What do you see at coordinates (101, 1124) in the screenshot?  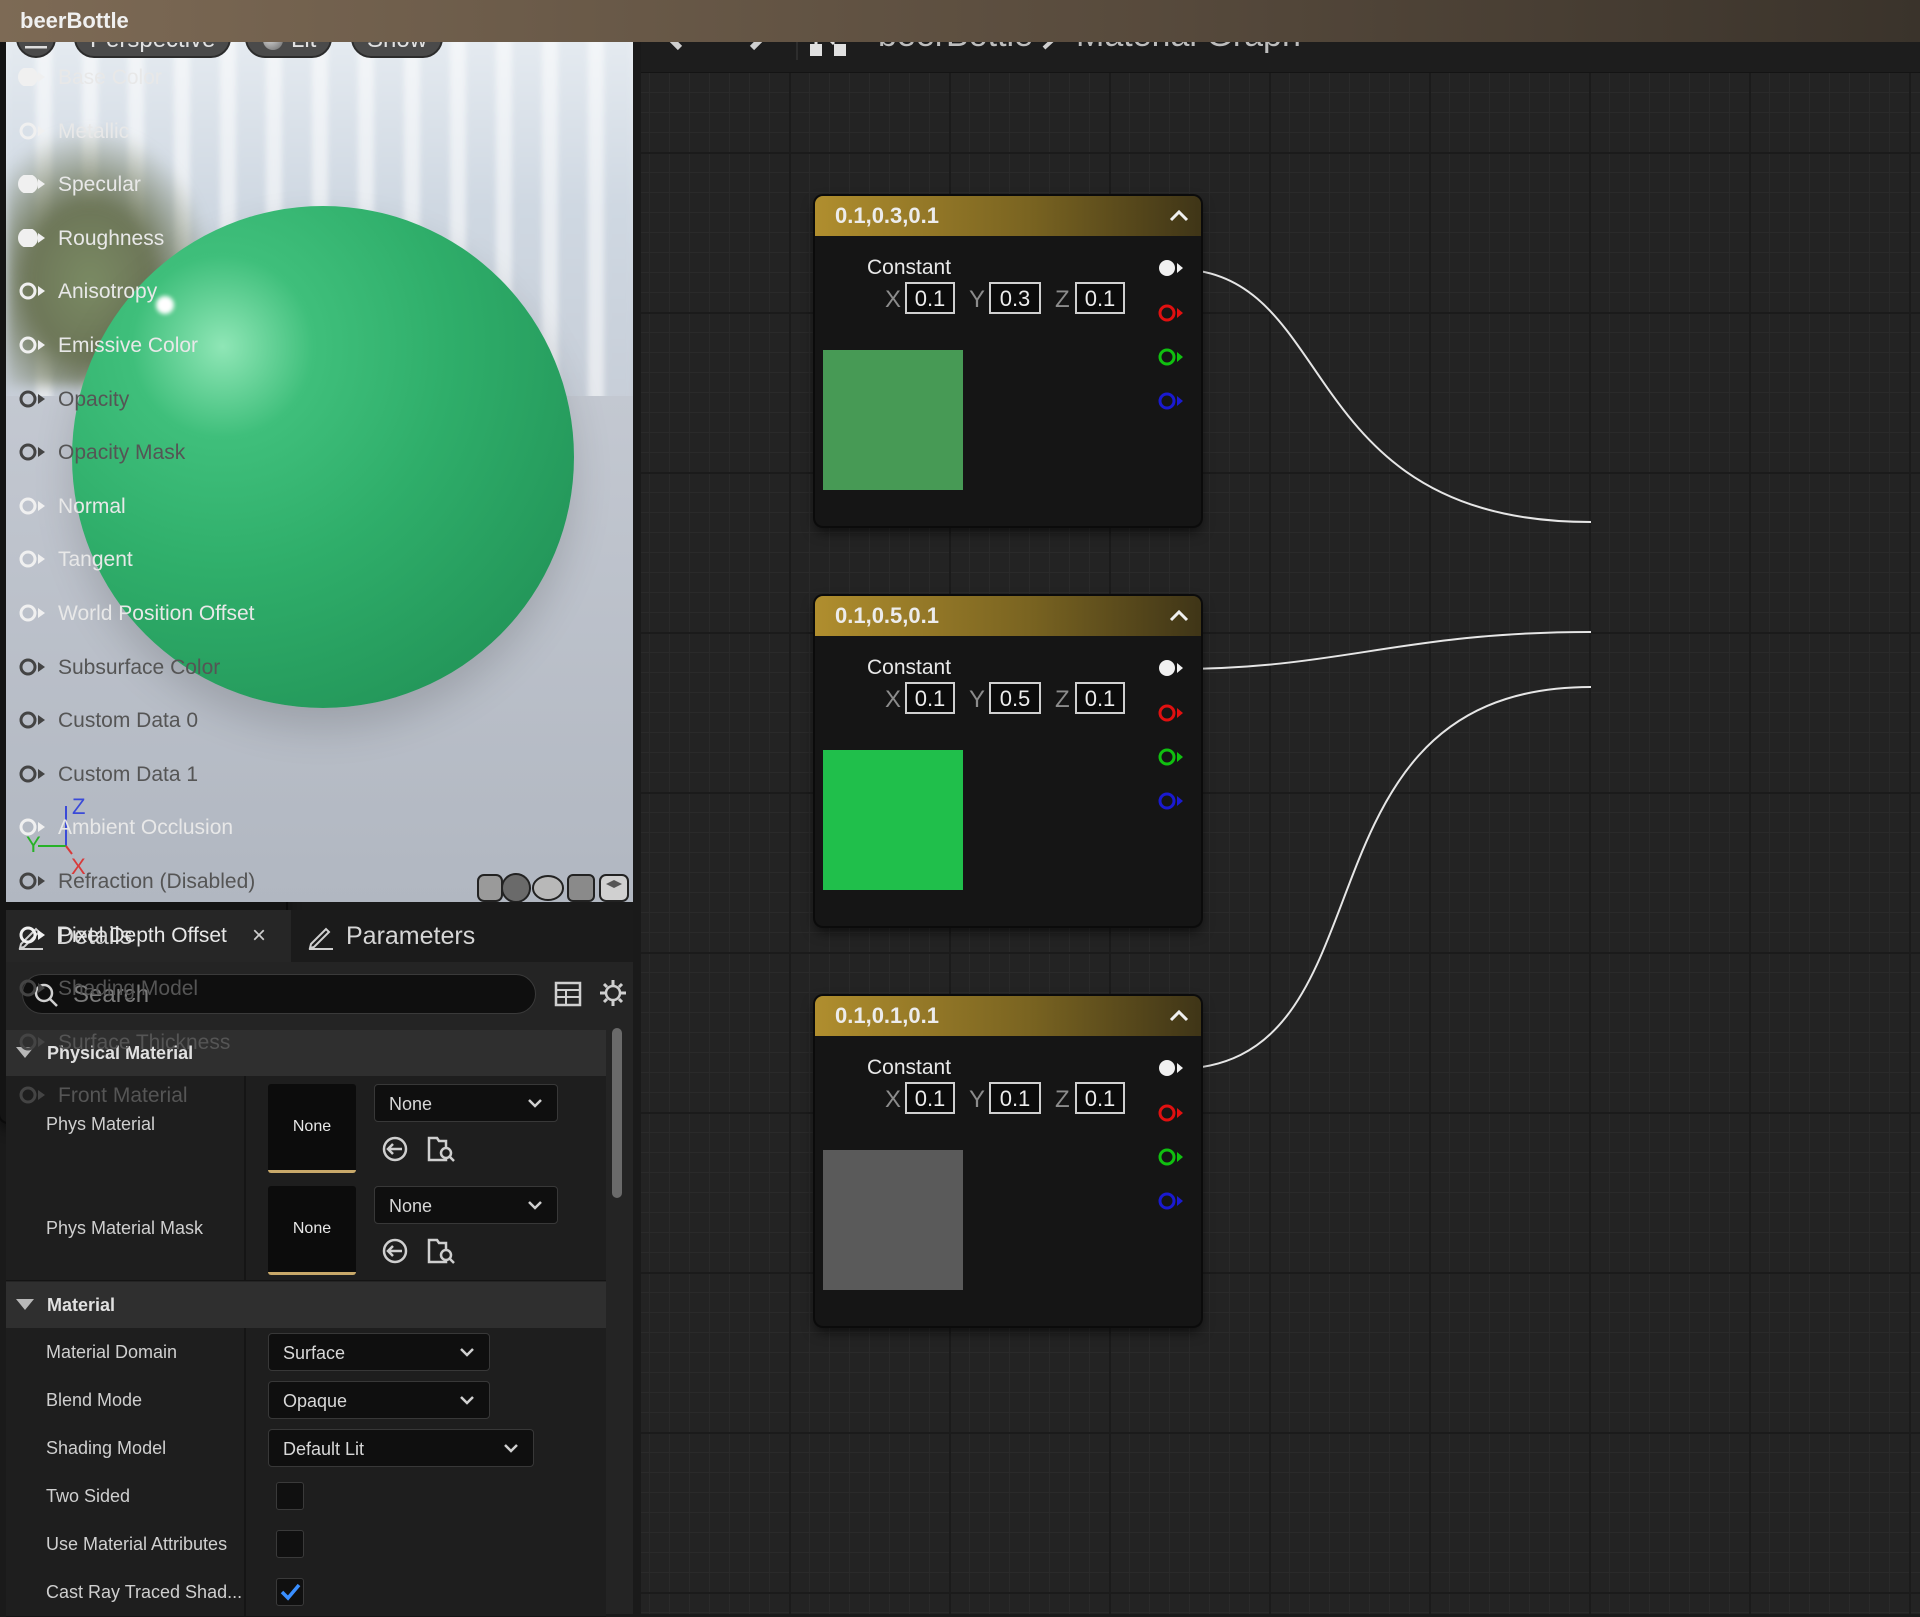 I see `property-label: Phys Material` at bounding box center [101, 1124].